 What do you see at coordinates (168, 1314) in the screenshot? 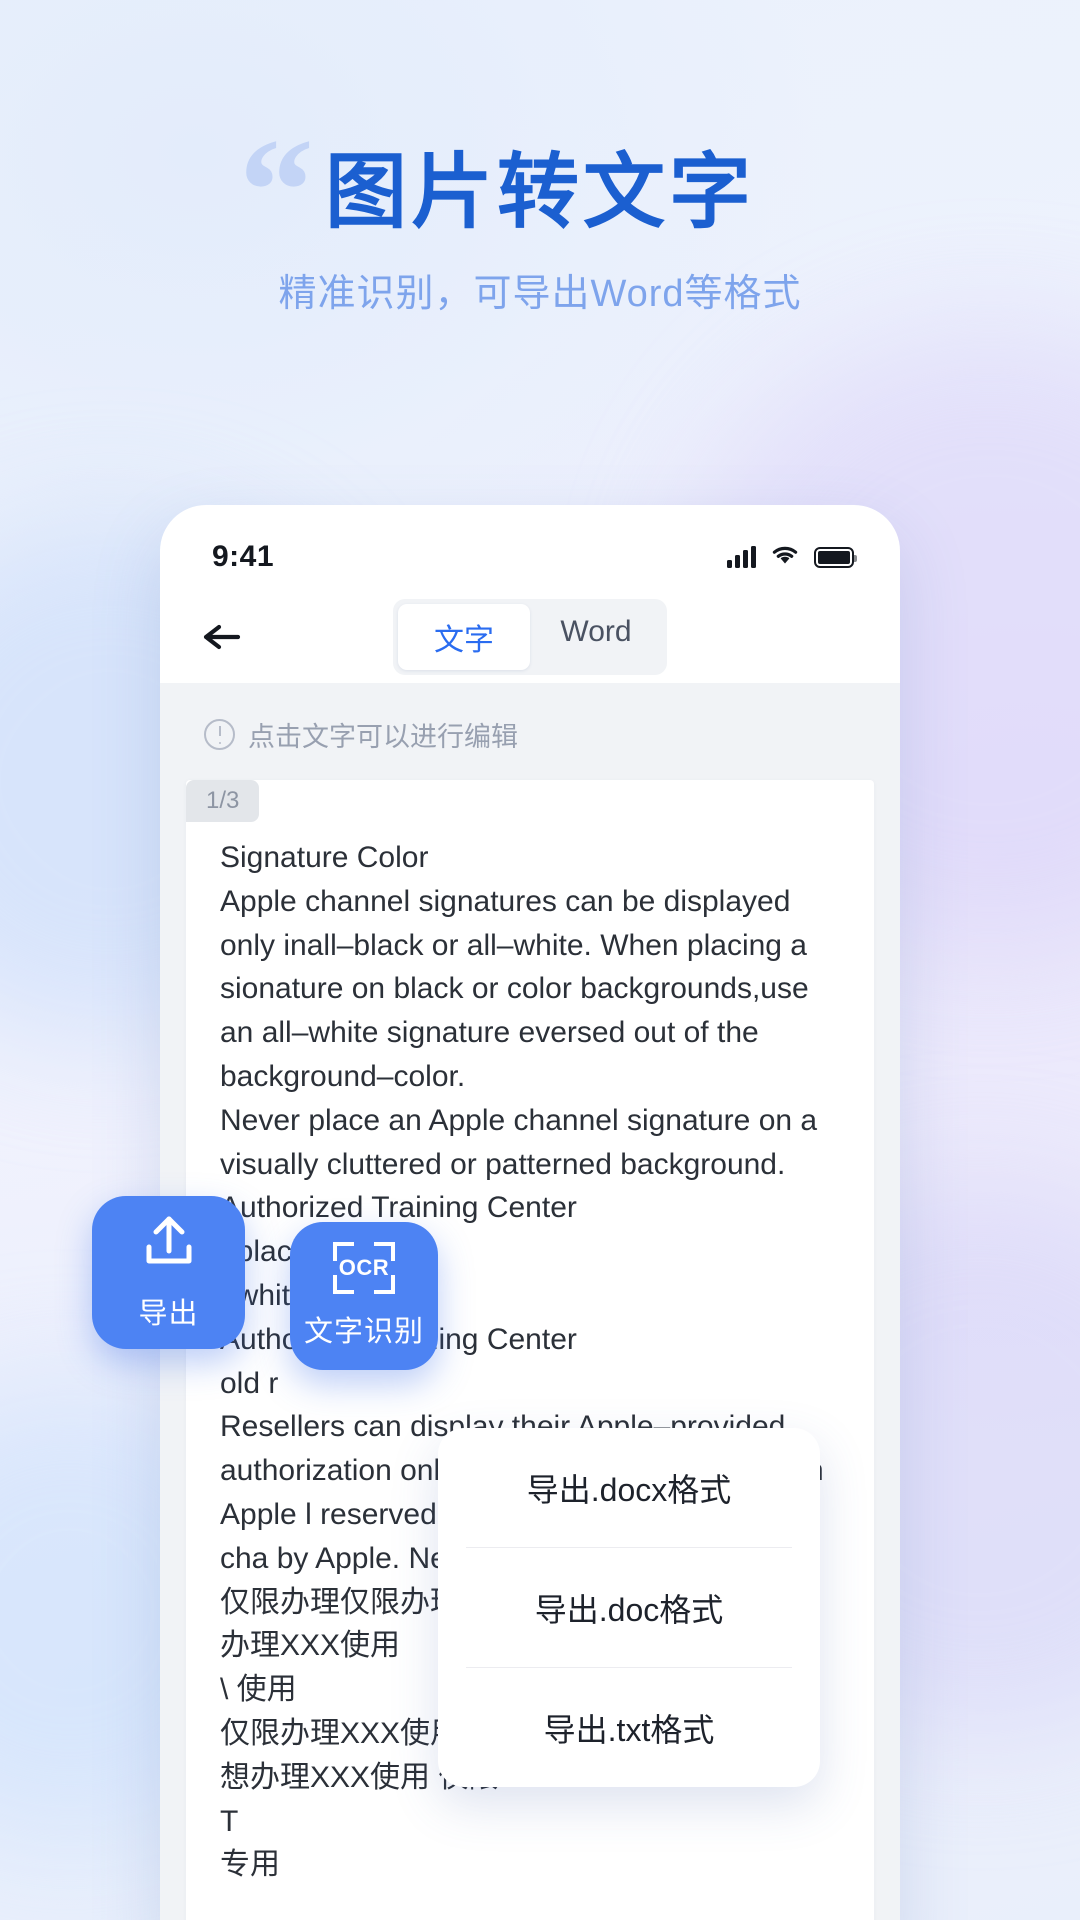
I see `export-button-label: 导出` at bounding box center [168, 1314].